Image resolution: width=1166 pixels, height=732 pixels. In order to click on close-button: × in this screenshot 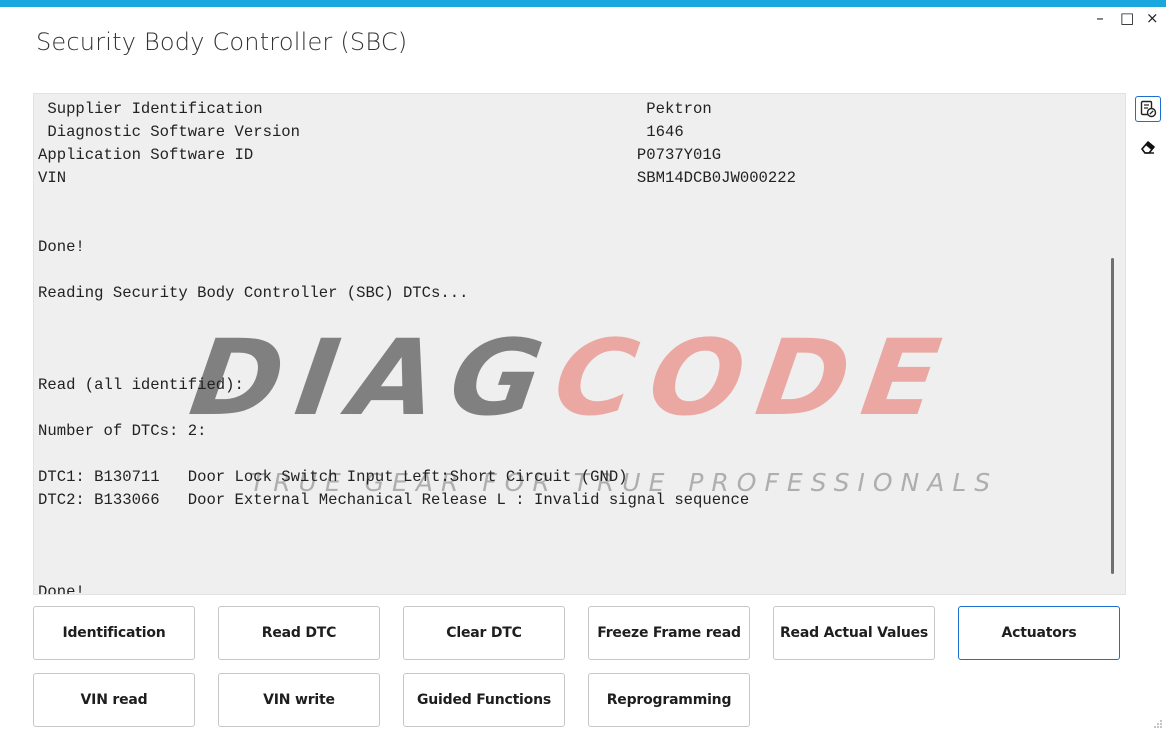, I will do `click(1152, 18)`.